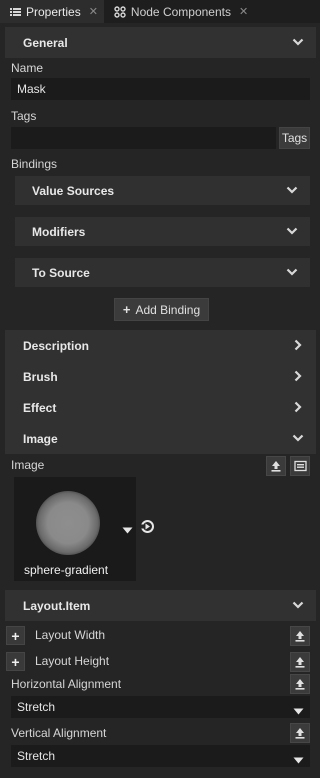  I want to click on tags-button: Tags, so click(294, 138).